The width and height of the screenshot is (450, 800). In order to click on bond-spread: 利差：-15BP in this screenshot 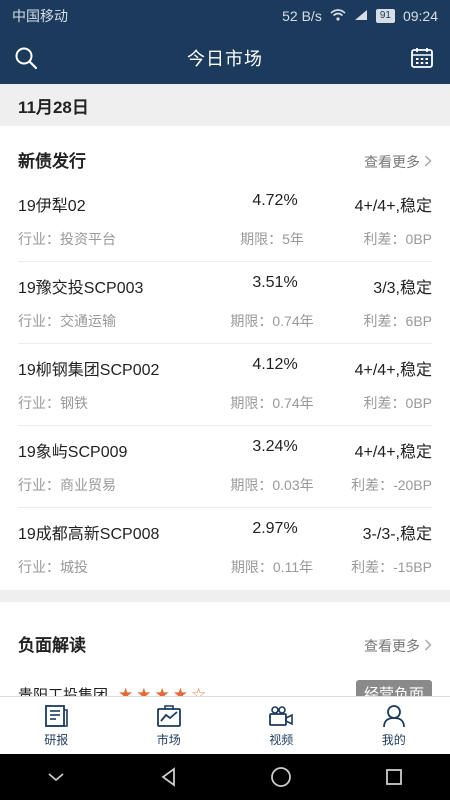, I will do `click(391, 567)`.